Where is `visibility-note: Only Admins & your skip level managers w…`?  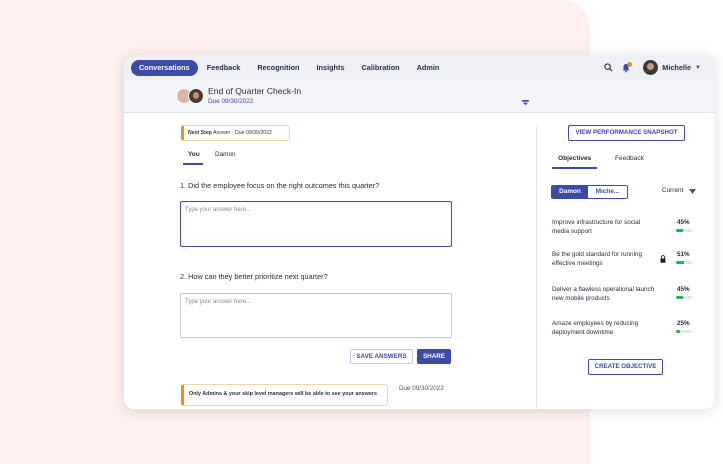 visibility-note: Only Admins & your skip level managers w… is located at coordinates (284, 395).